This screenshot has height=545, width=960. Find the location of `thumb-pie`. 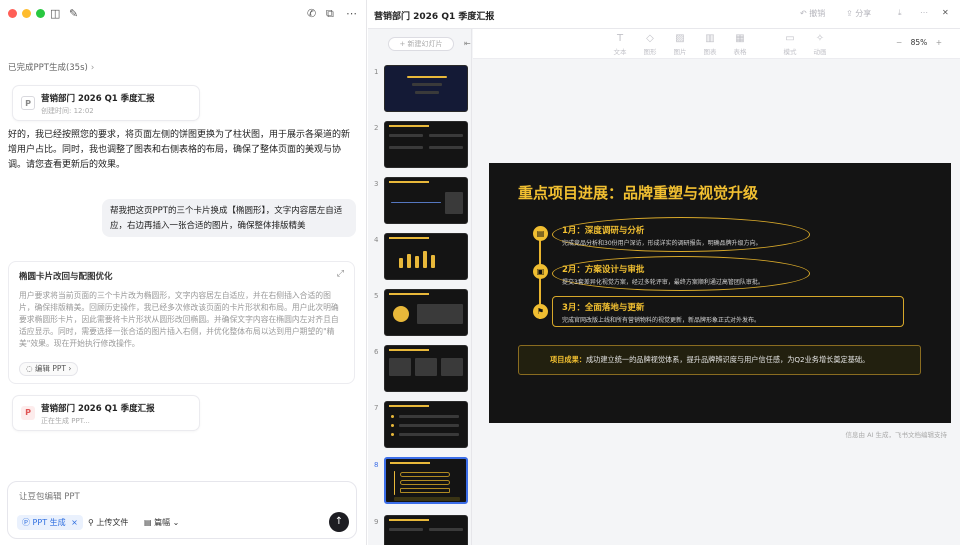

thumb-pie is located at coordinates (401, 314).